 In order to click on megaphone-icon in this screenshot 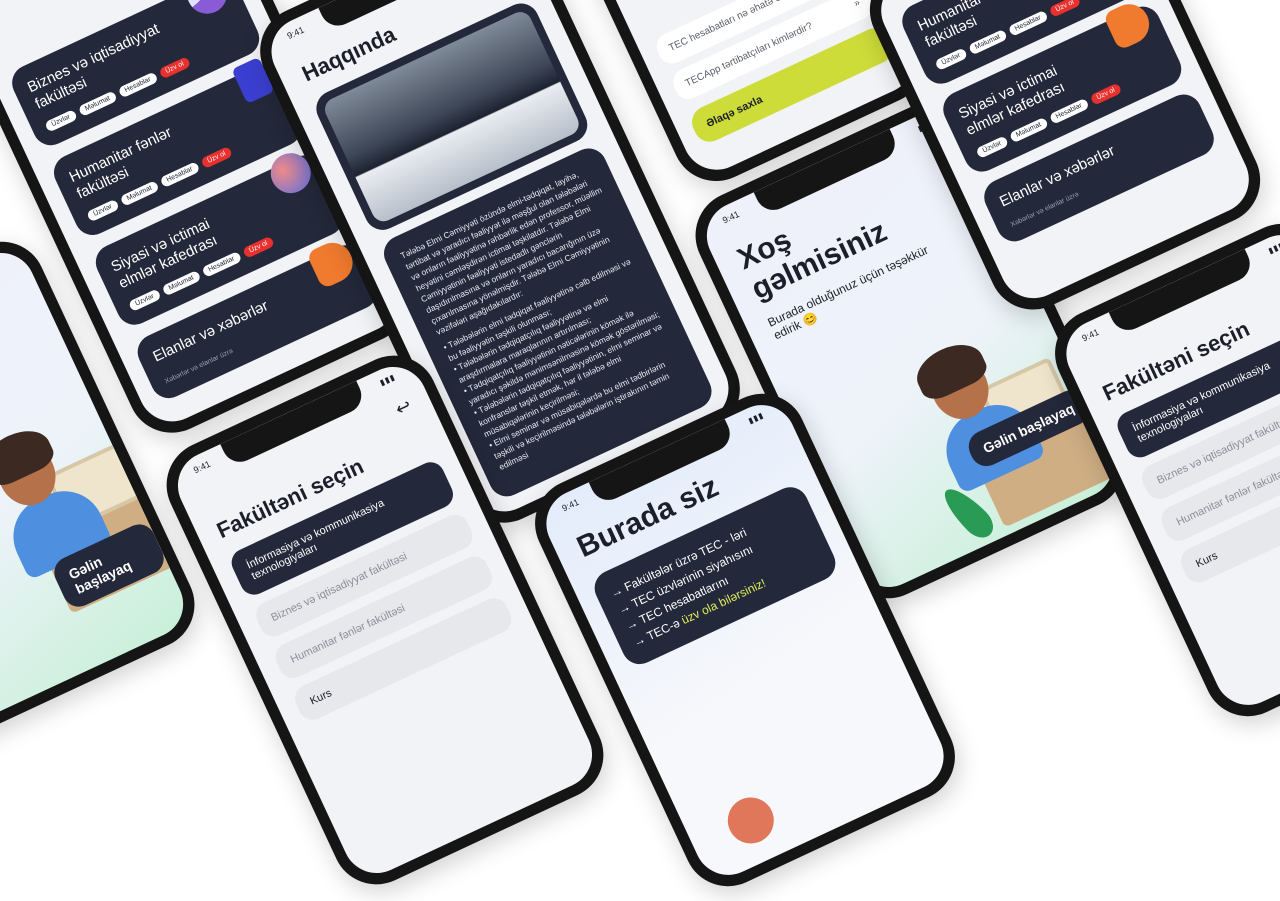, I will do `click(1129, 25)`.